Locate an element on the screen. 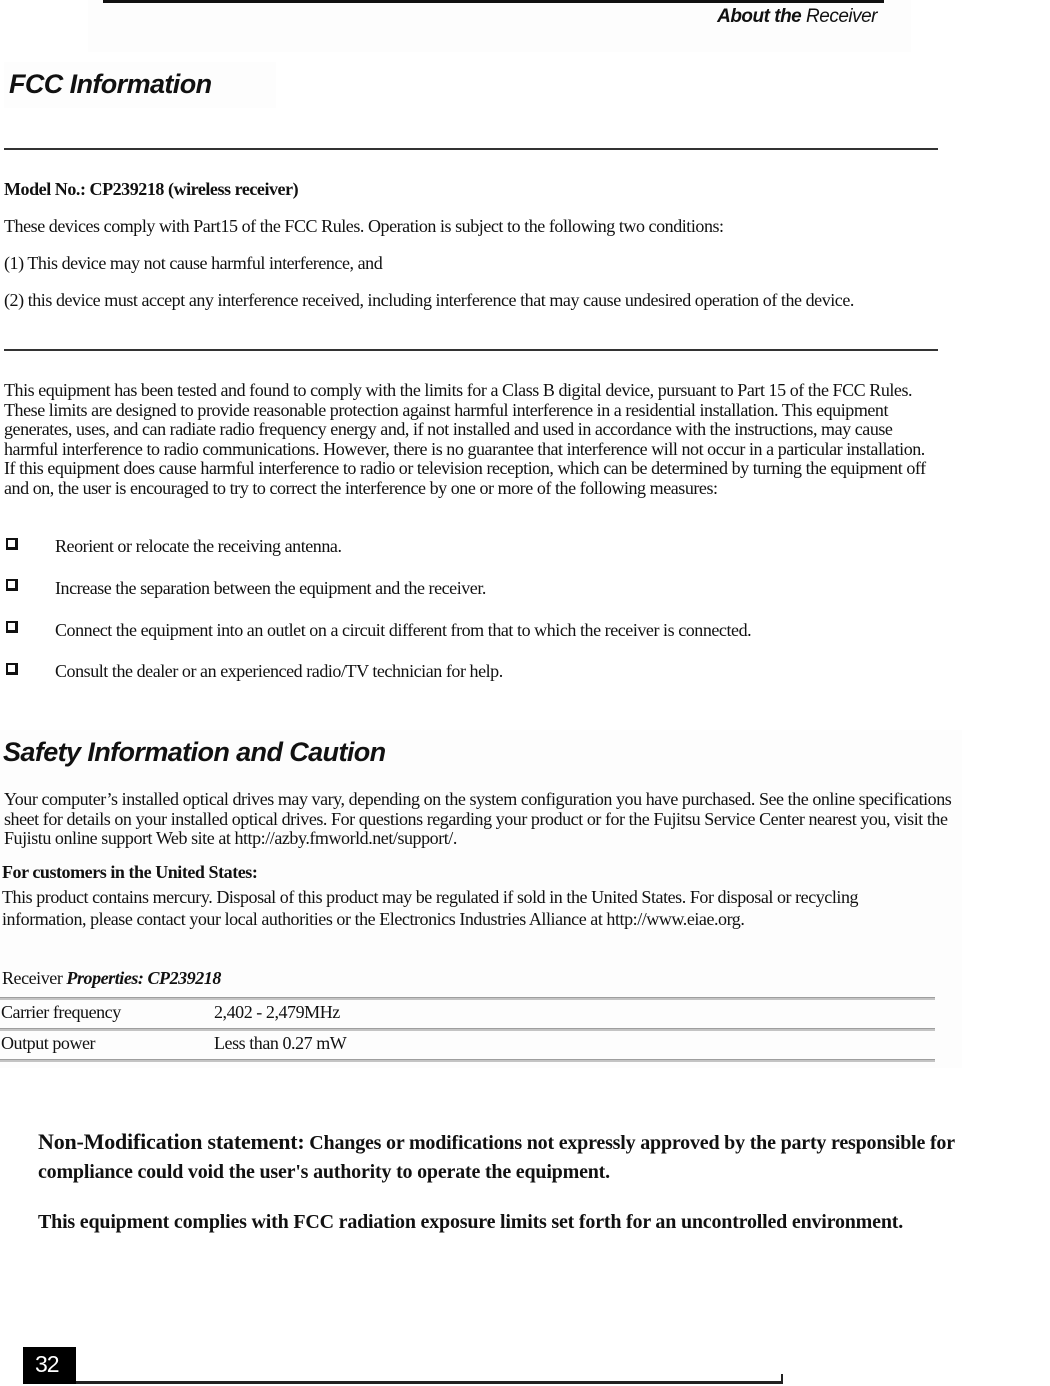 The height and width of the screenshot is (1386, 1050). non-modification-lead: Non-Modification statement: is located at coordinates (171, 1141).